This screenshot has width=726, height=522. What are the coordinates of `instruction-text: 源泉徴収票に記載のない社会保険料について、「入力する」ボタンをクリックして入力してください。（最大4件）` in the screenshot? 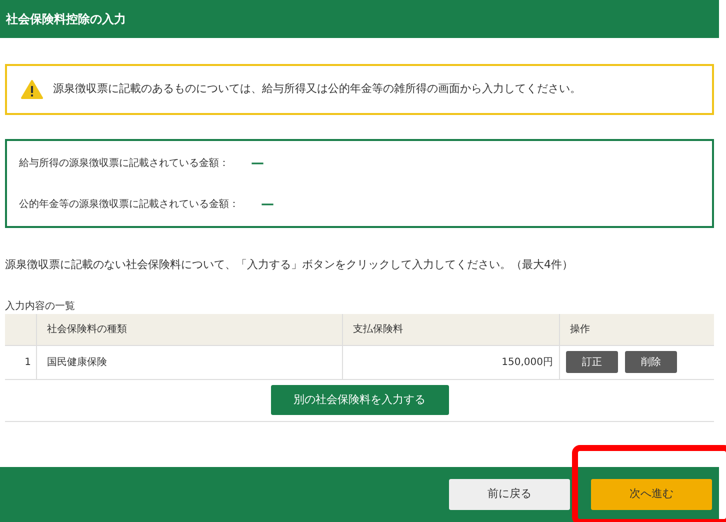 It's located at (289, 265).